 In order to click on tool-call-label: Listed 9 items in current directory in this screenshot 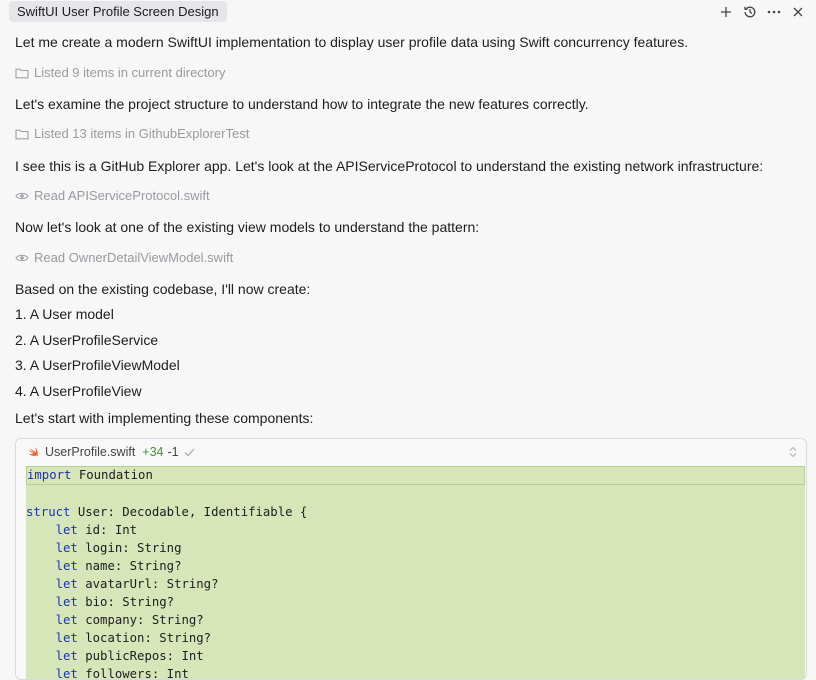, I will do `click(130, 72)`.